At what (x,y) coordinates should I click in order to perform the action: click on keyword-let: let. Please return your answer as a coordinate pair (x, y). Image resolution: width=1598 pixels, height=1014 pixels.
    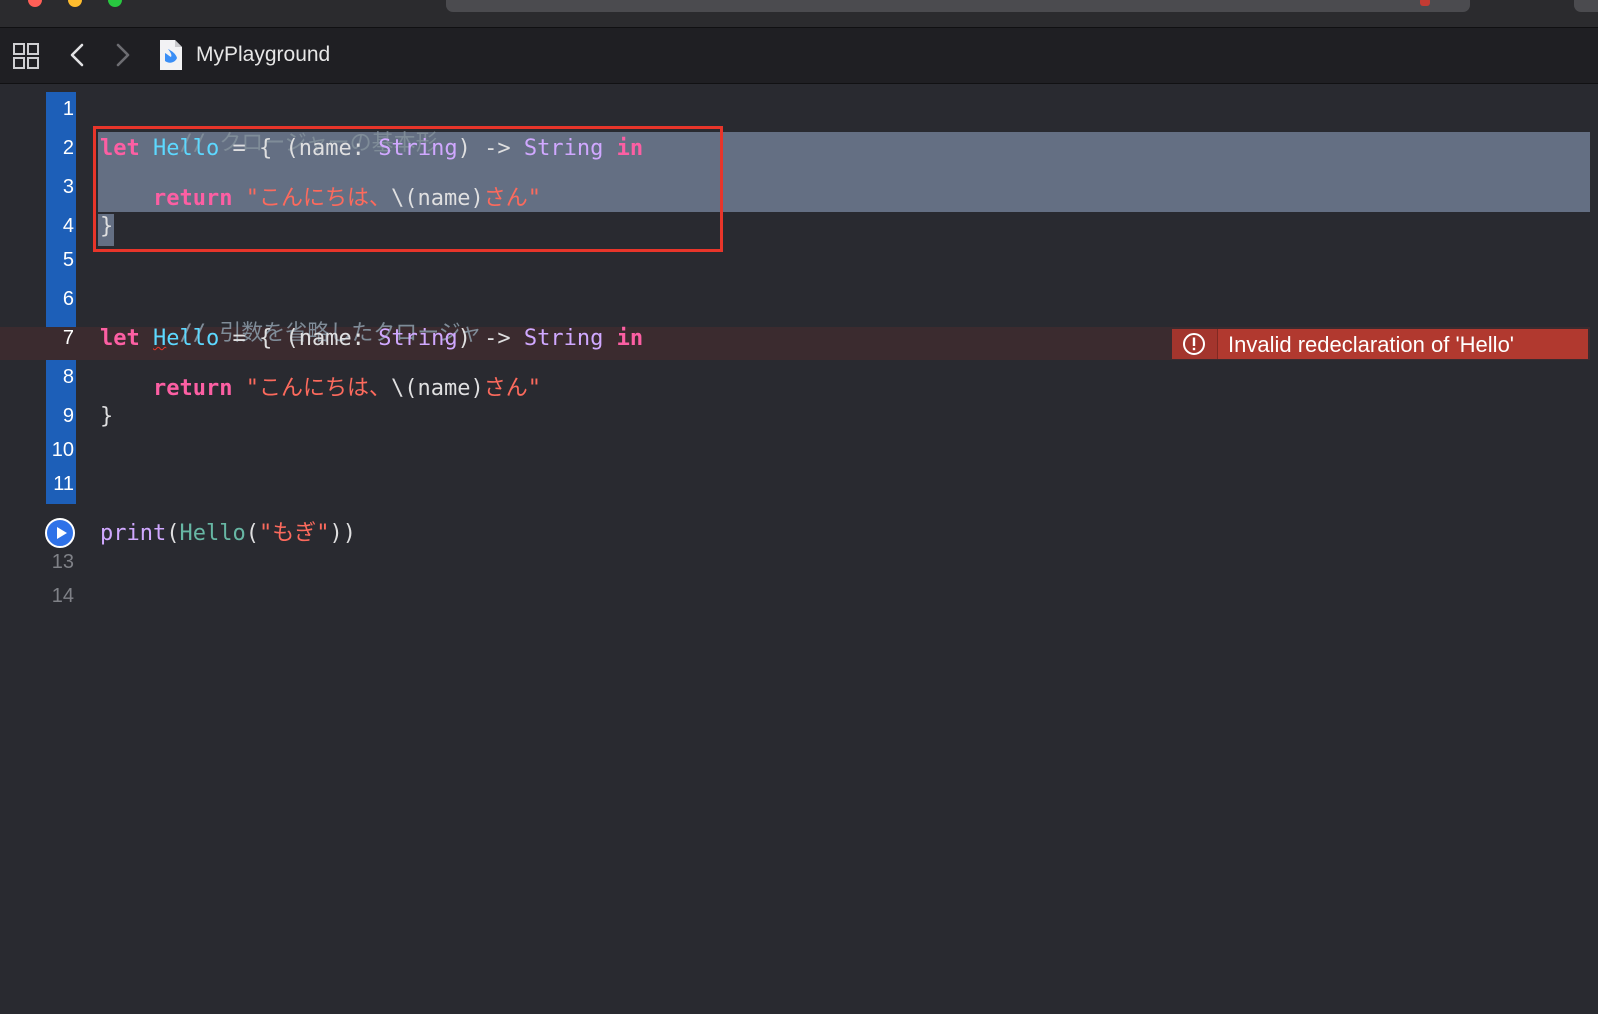
    Looking at the image, I should click on (120, 338).